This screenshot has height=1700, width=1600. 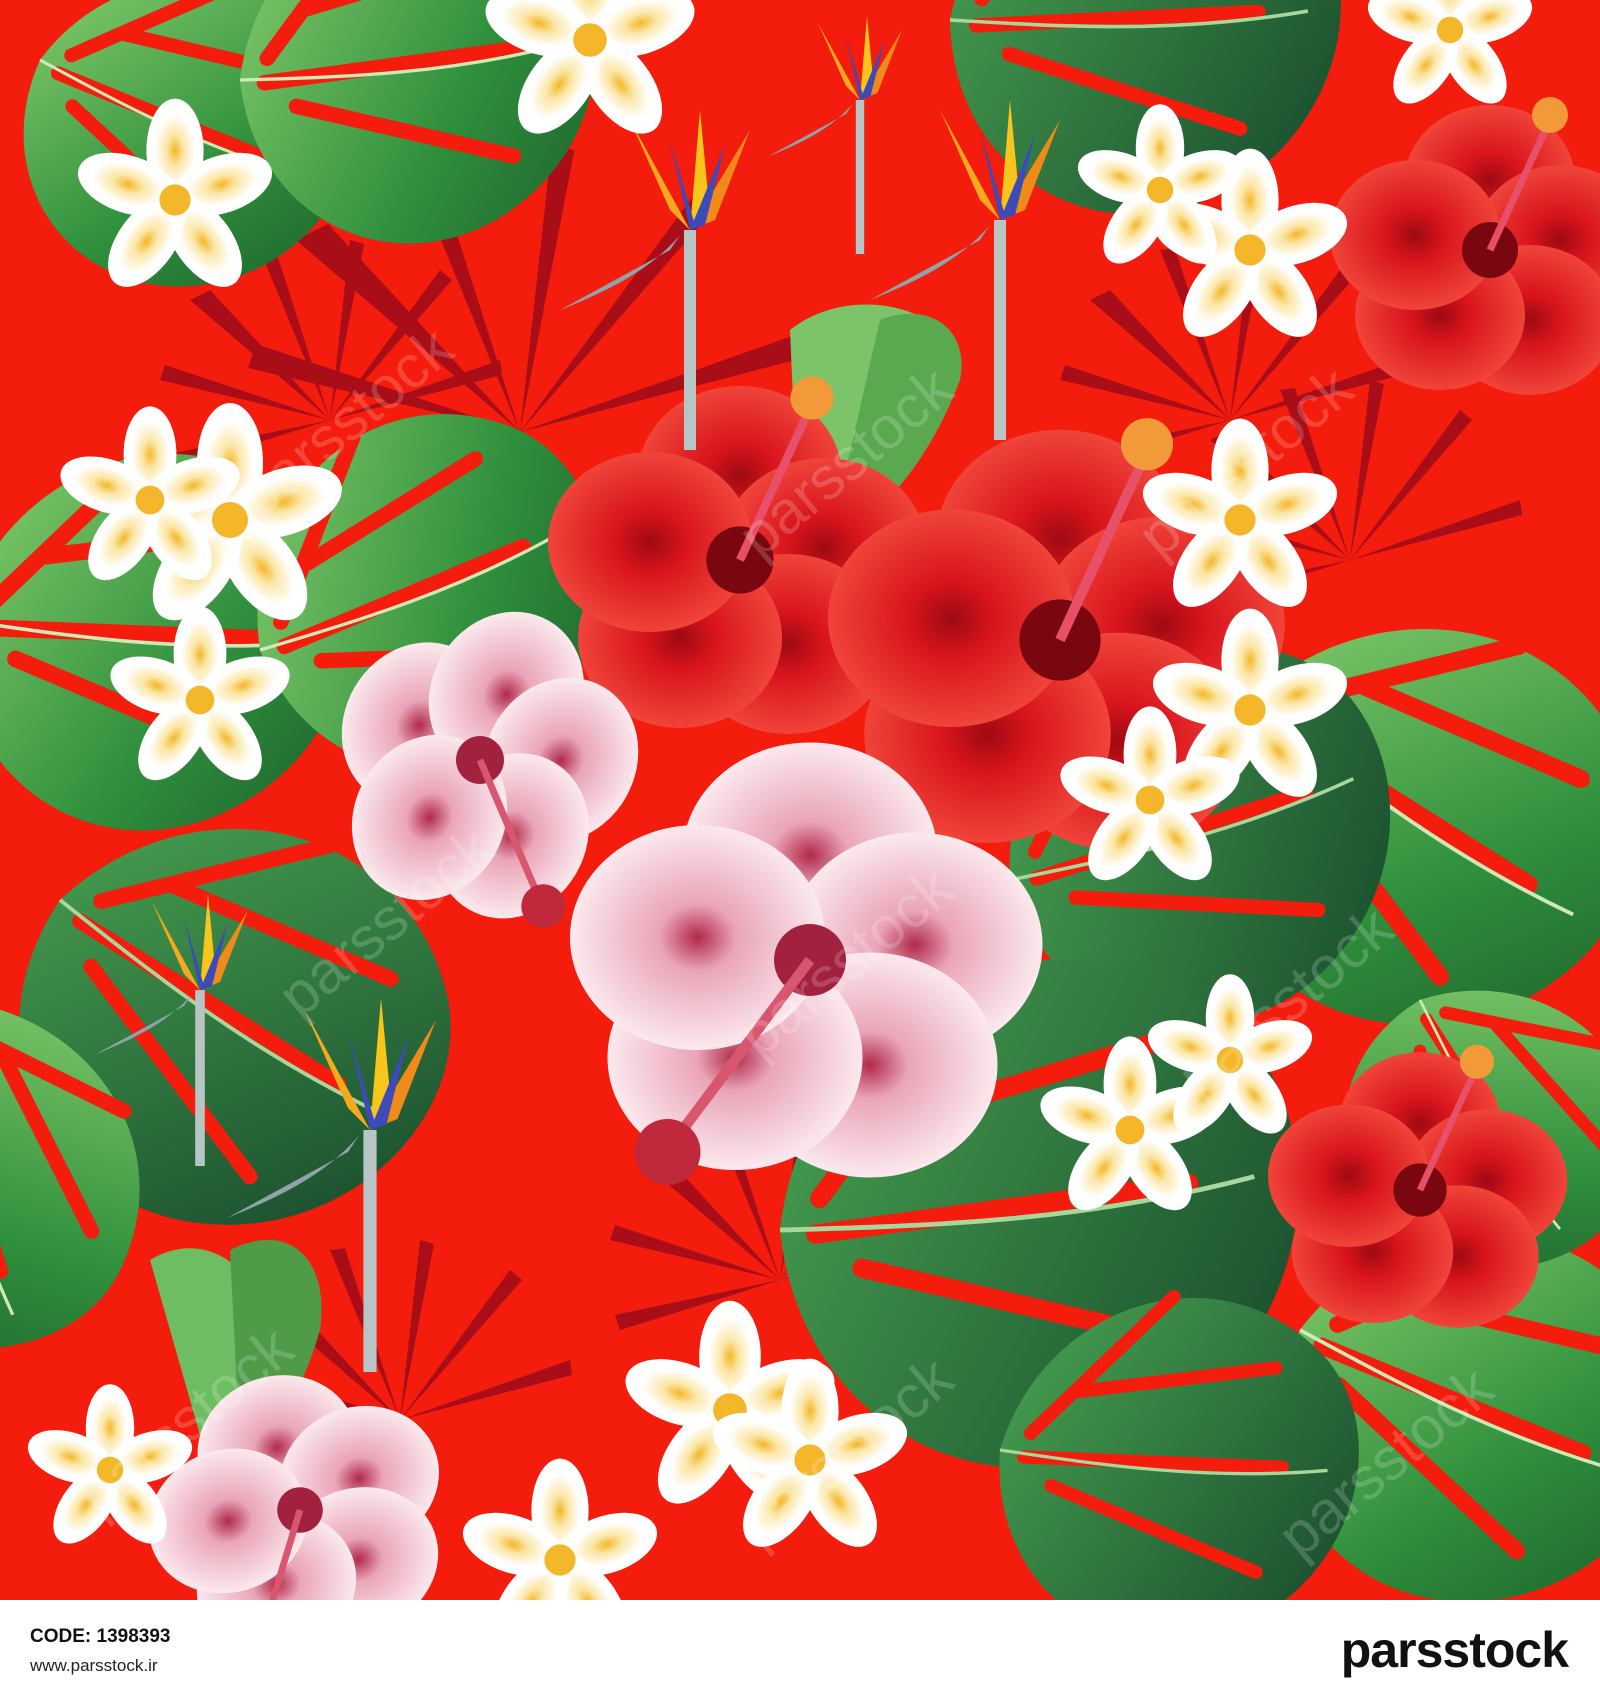 I want to click on brand-name: parsstock, so click(x=1454, y=1650).